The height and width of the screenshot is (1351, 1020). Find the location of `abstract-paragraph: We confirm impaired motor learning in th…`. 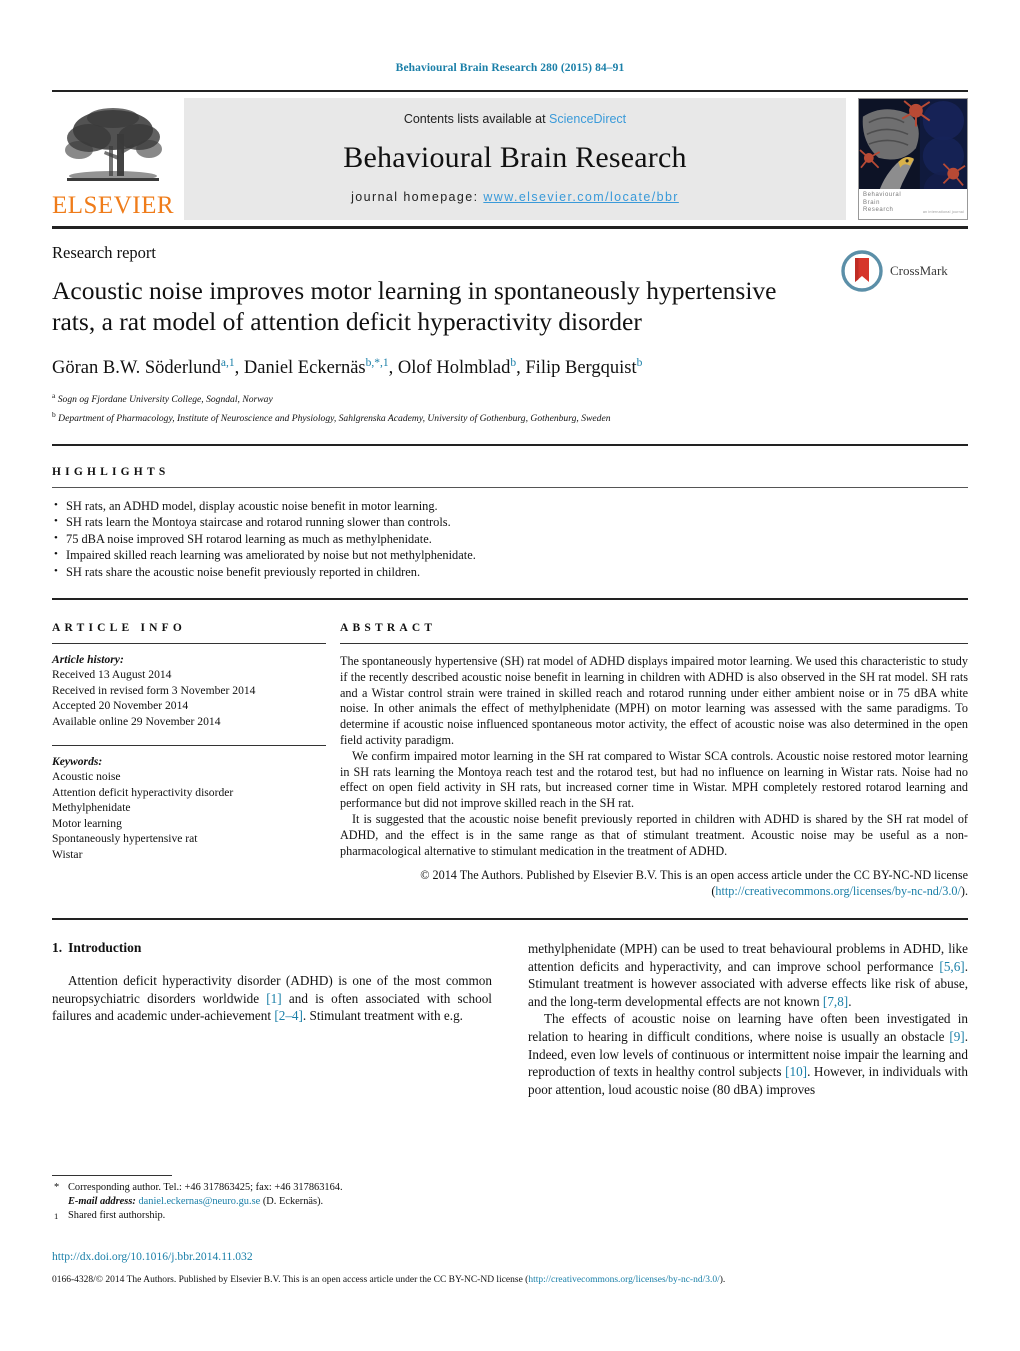

abstract-paragraph: We confirm impaired motor learning in th… is located at coordinates (654, 779).